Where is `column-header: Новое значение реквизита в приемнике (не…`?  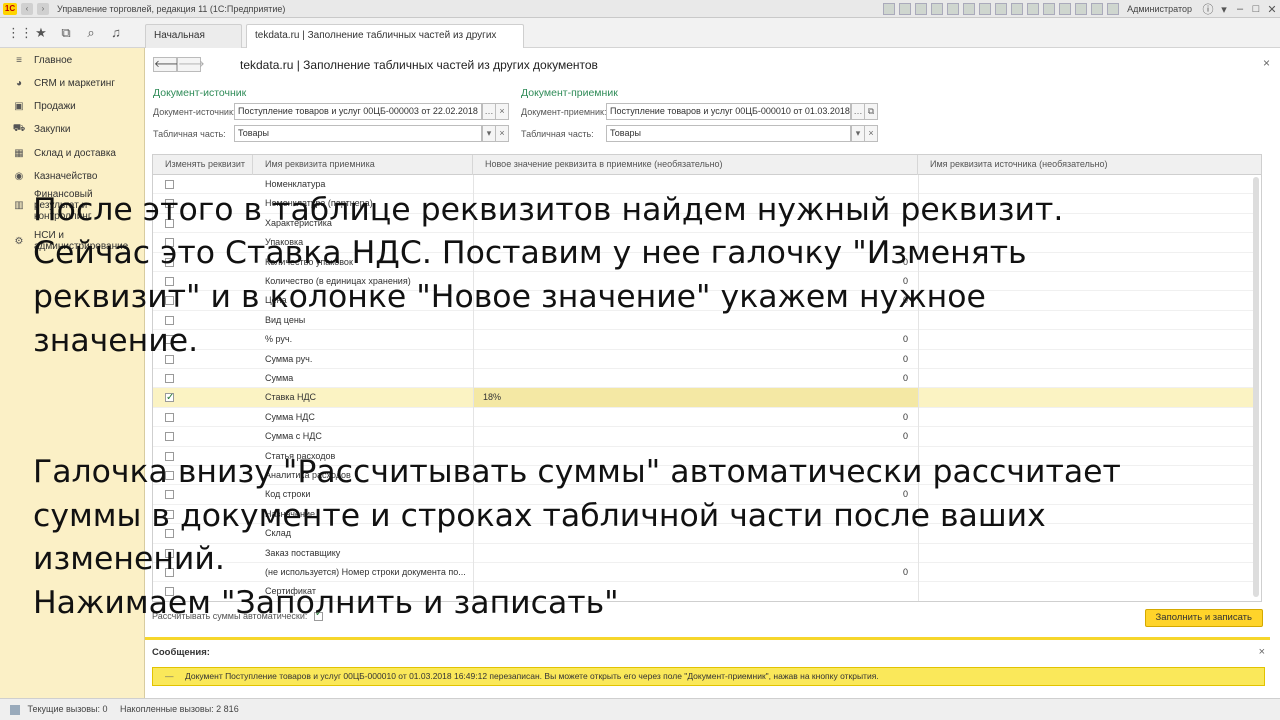 column-header: Новое значение реквизита в приемнике (не… is located at coordinates (695, 165).